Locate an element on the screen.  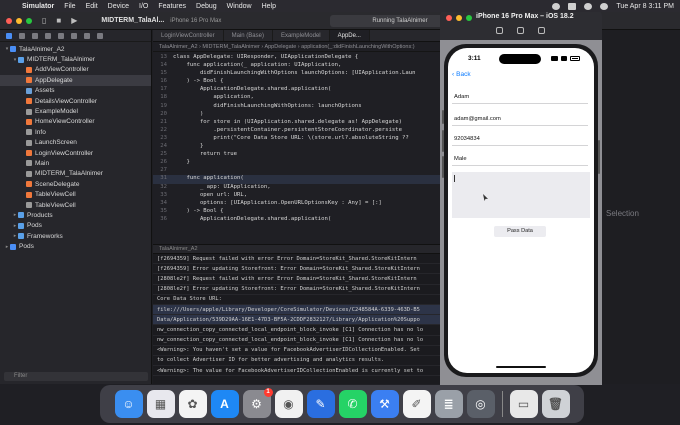
volume-up-button is located at coordinates (443, 141).